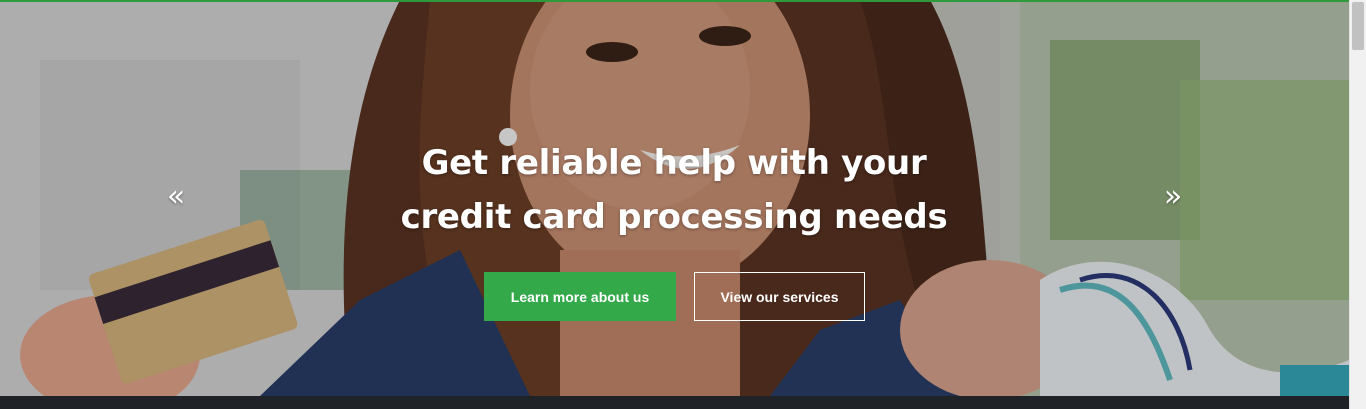 The image size is (1366, 409). Describe the element at coordinates (1358, 26) in the screenshot. I see `scrollbar-thumb` at that location.